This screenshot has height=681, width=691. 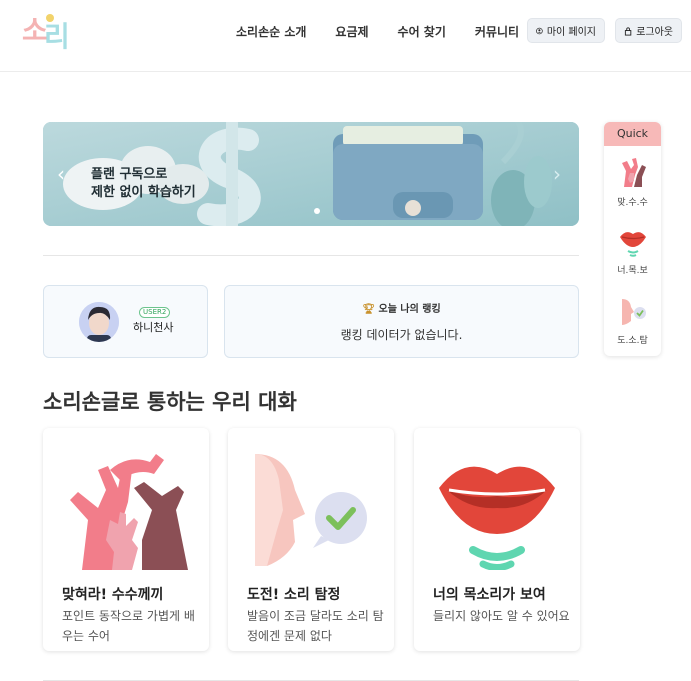 I want to click on banner-text: 플랜 구독으로 제한 없이 학습하기, so click(x=143, y=184).